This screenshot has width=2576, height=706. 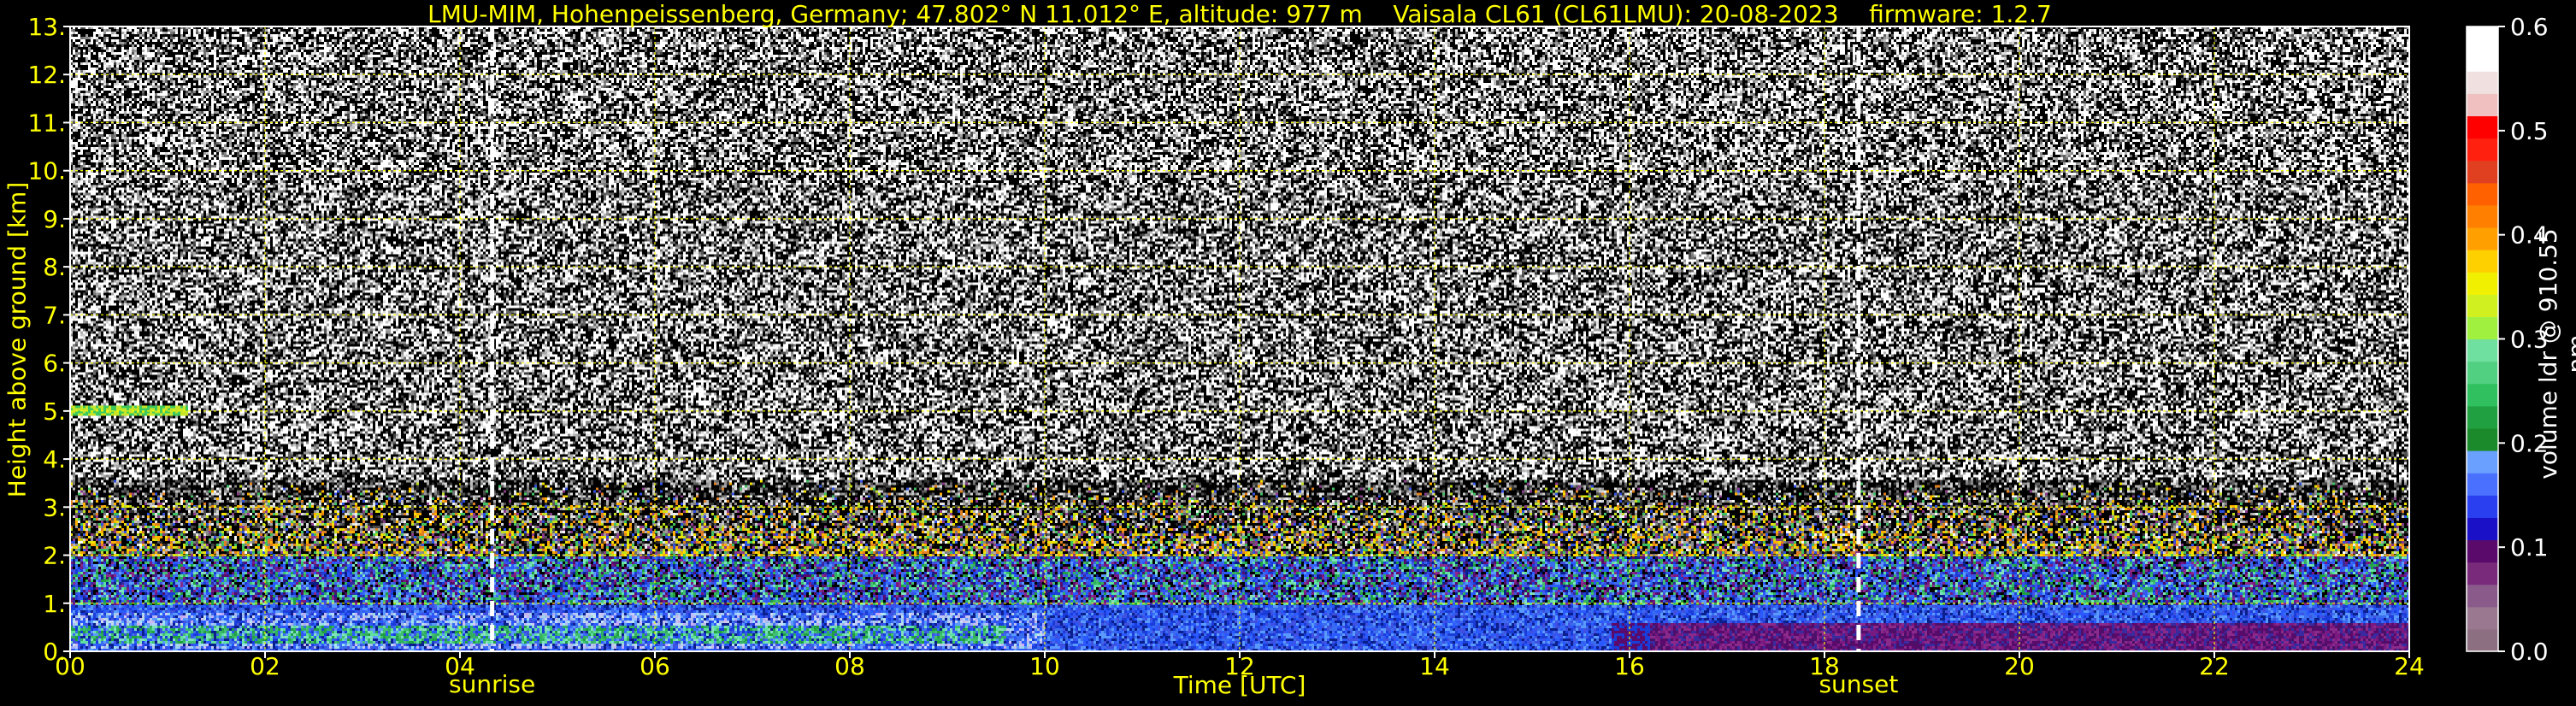 I want to click on y-tick-label: 6., so click(x=54, y=364).